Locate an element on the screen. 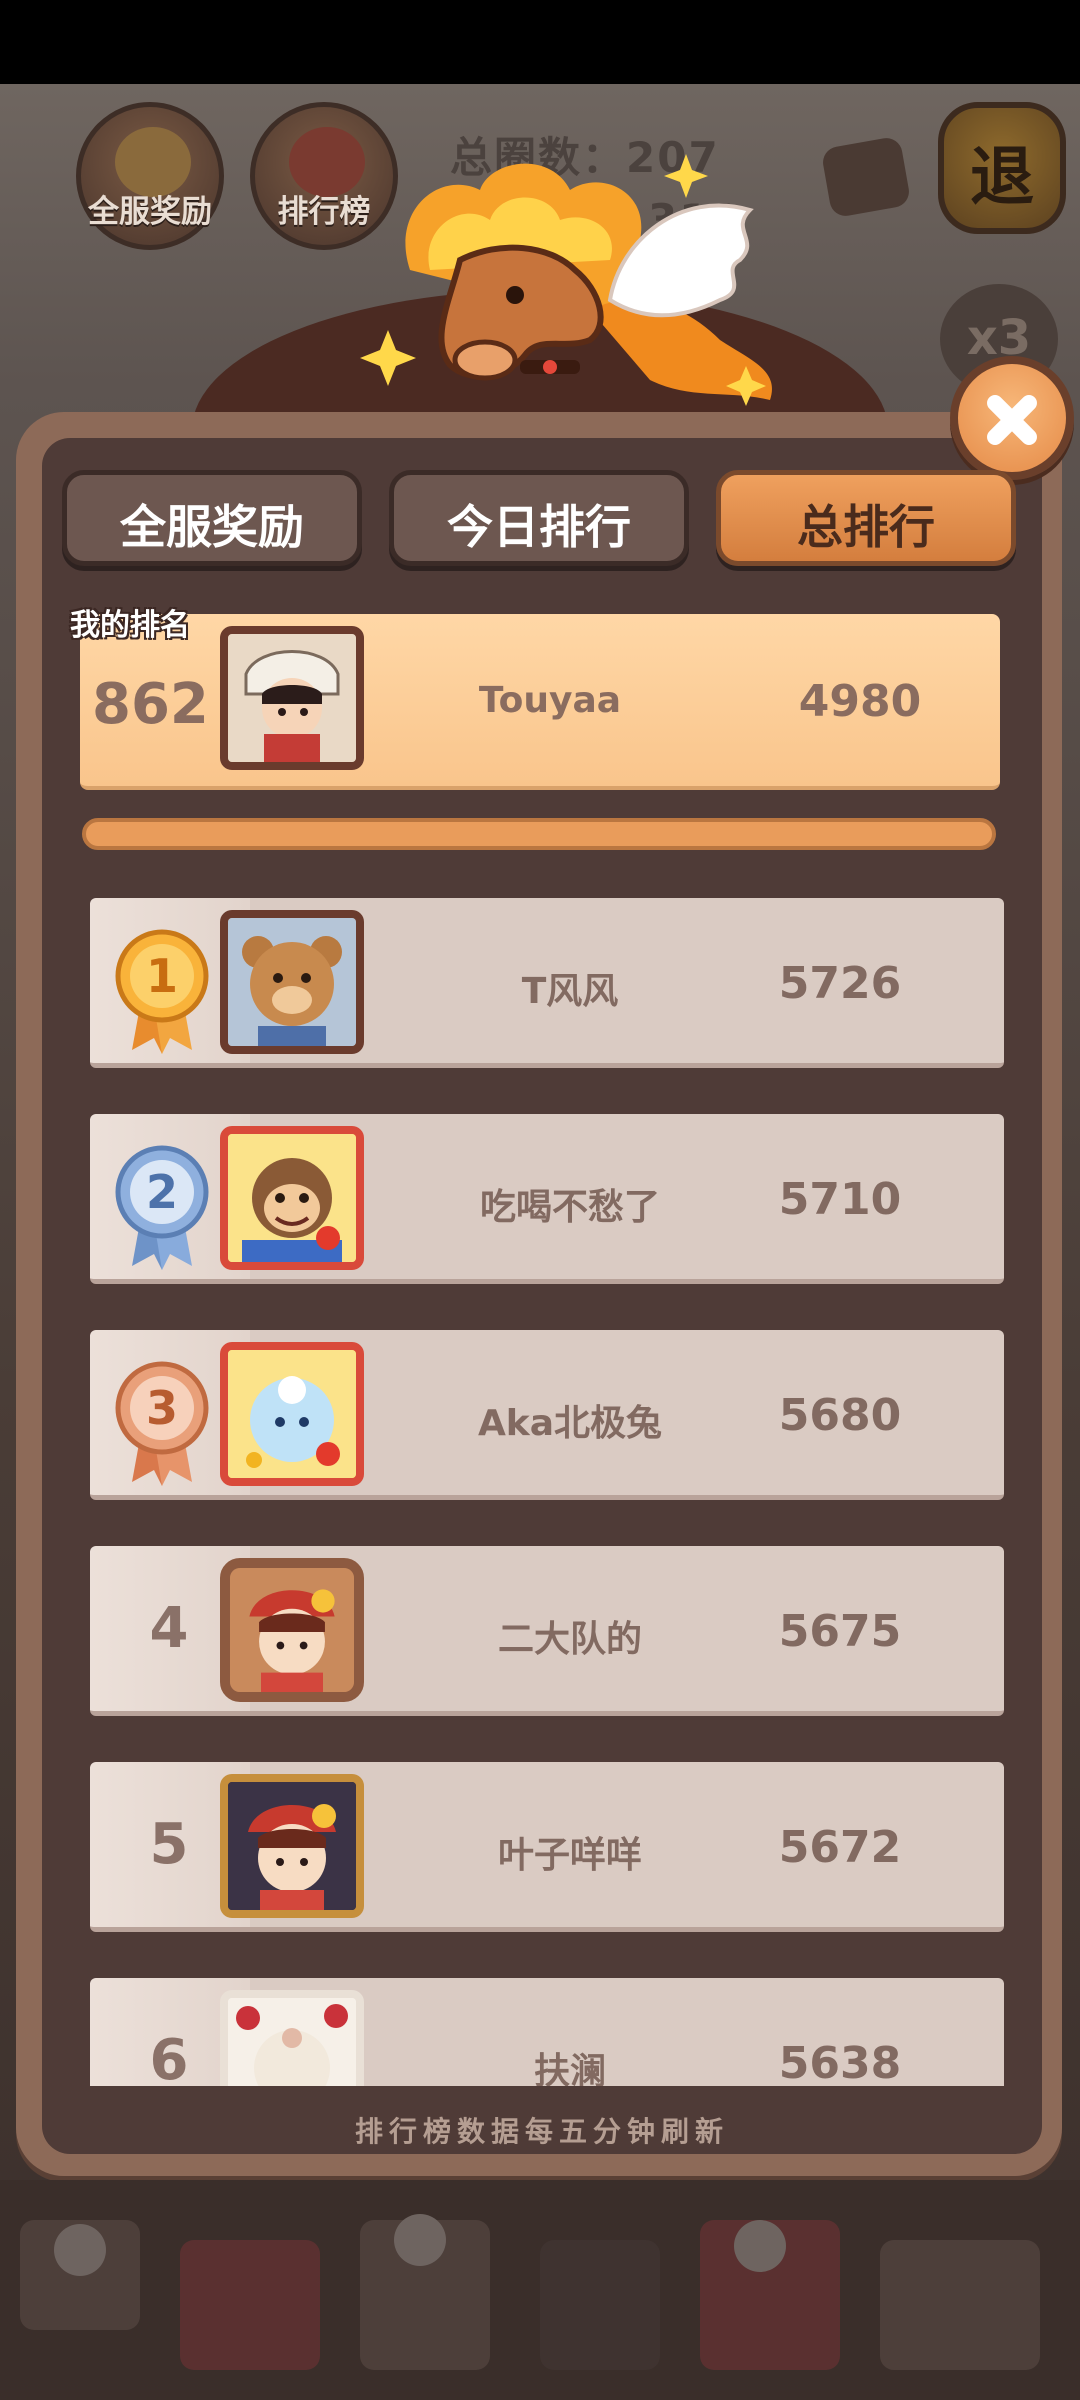 This screenshot has width=1080, height=2400. rank-number: 4 is located at coordinates (169, 1628).